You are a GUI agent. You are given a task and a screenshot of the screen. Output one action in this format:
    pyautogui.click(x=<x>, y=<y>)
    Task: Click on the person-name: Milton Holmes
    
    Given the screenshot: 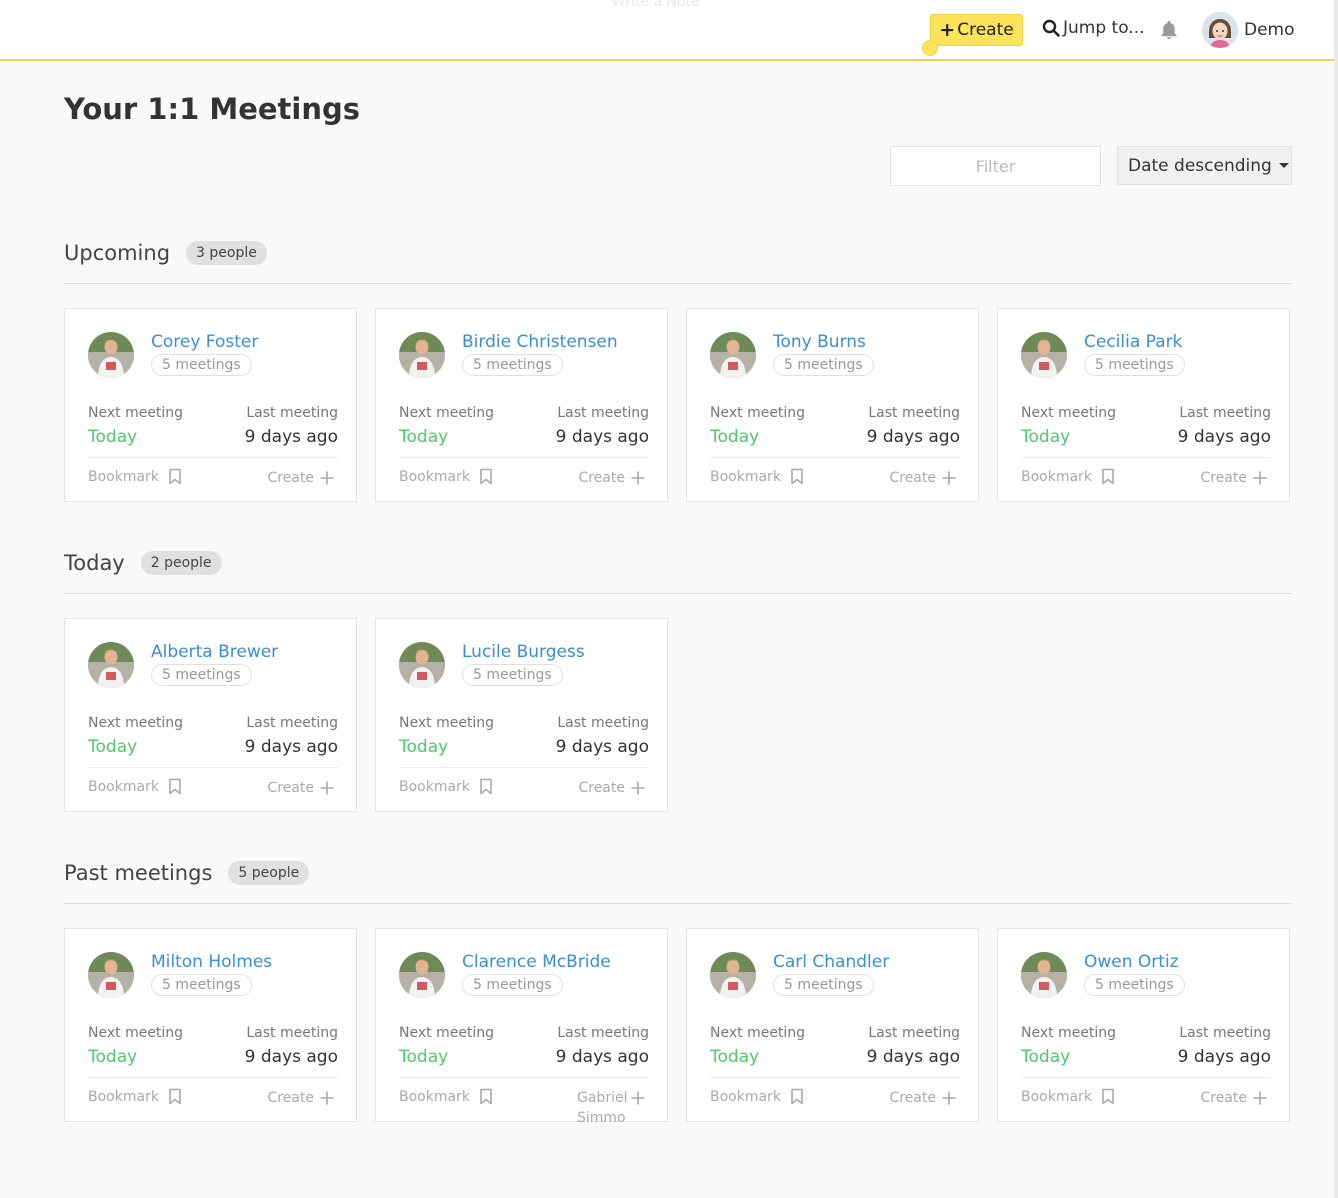 What is the action you would take?
    pyautogui.click(x=211, y=962)
    